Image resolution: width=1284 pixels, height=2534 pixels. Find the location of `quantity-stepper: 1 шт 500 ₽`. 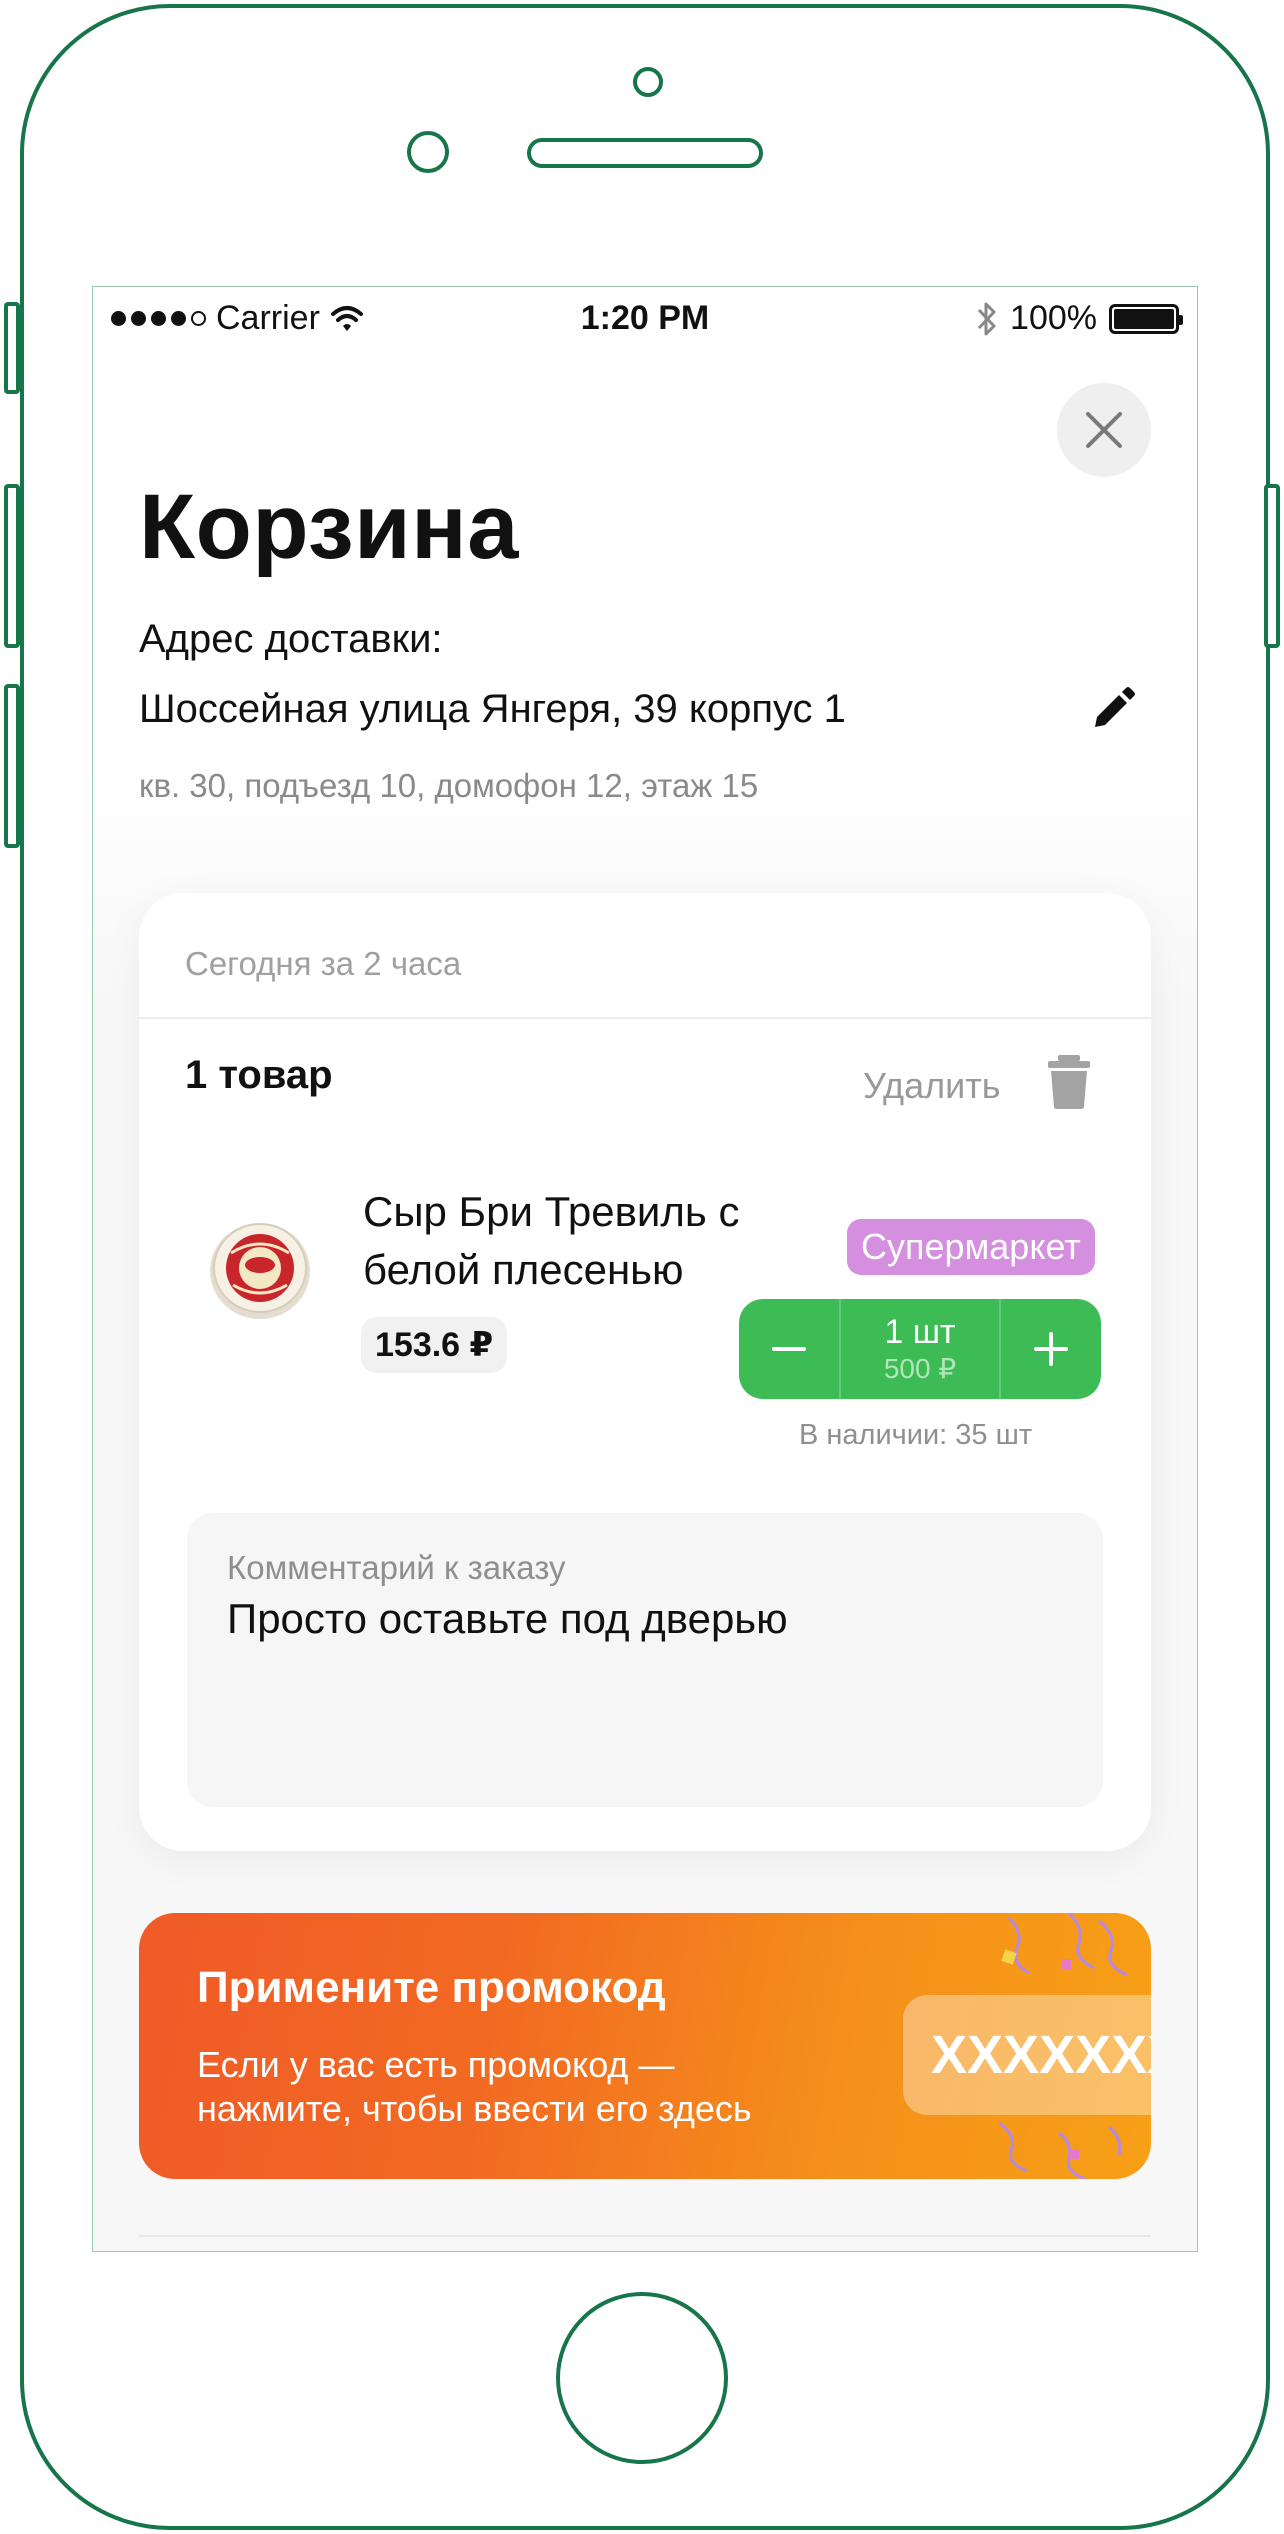

quantity-stepper: 1 шт 500 ₽ is located at coordinates (920, 1349).